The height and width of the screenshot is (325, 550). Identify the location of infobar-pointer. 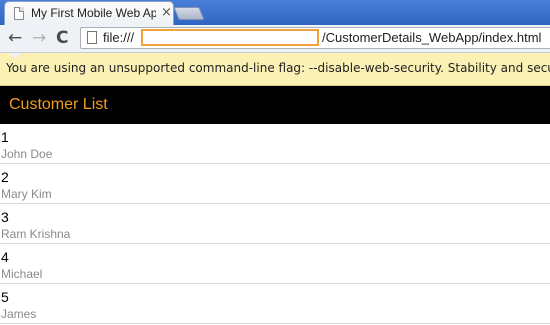
(15, 56).